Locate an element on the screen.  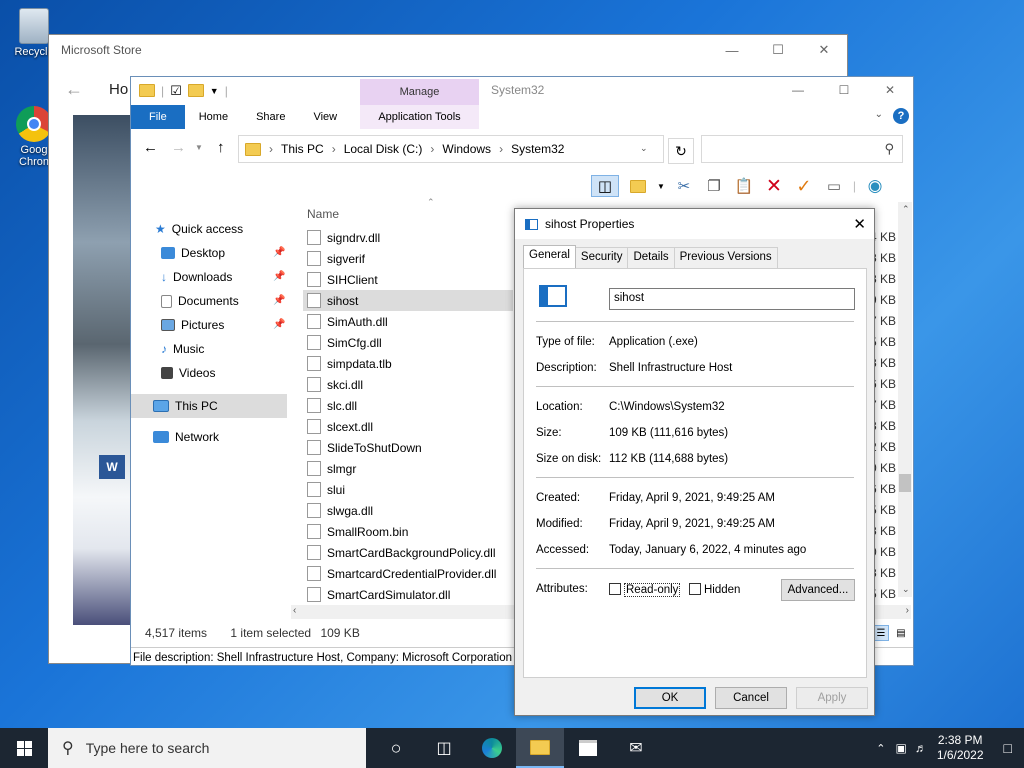
mail-icon: ✉ is located at coordinates (636, 748).